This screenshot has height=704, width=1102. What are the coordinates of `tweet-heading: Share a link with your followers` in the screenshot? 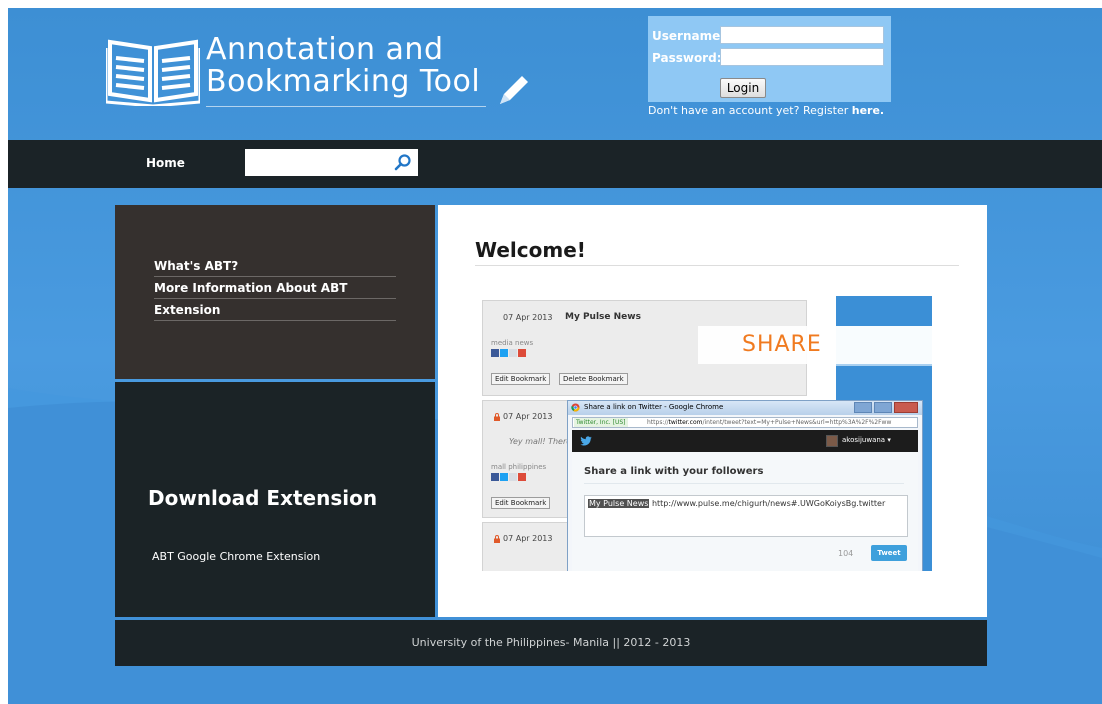 It's located at (674, 471).